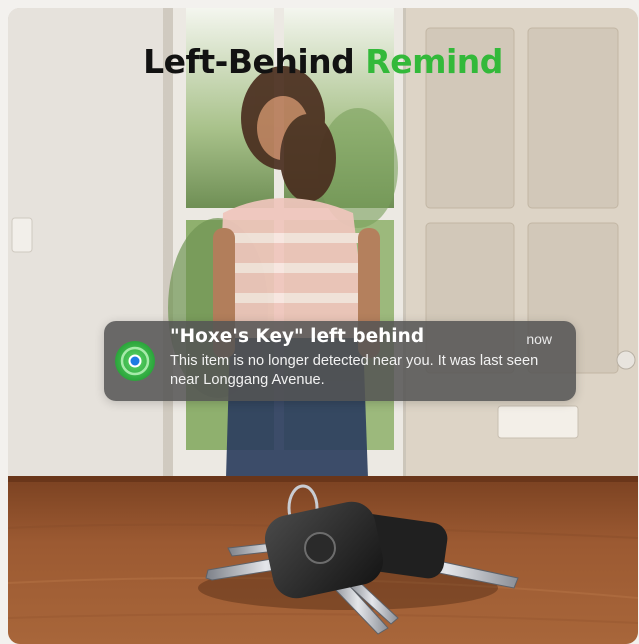 This screenshot has height=644, width=639. What do you see at coordinates (539, 339) in the screenshot?
I see `notification-time: now` at bounding box center [539, 339].